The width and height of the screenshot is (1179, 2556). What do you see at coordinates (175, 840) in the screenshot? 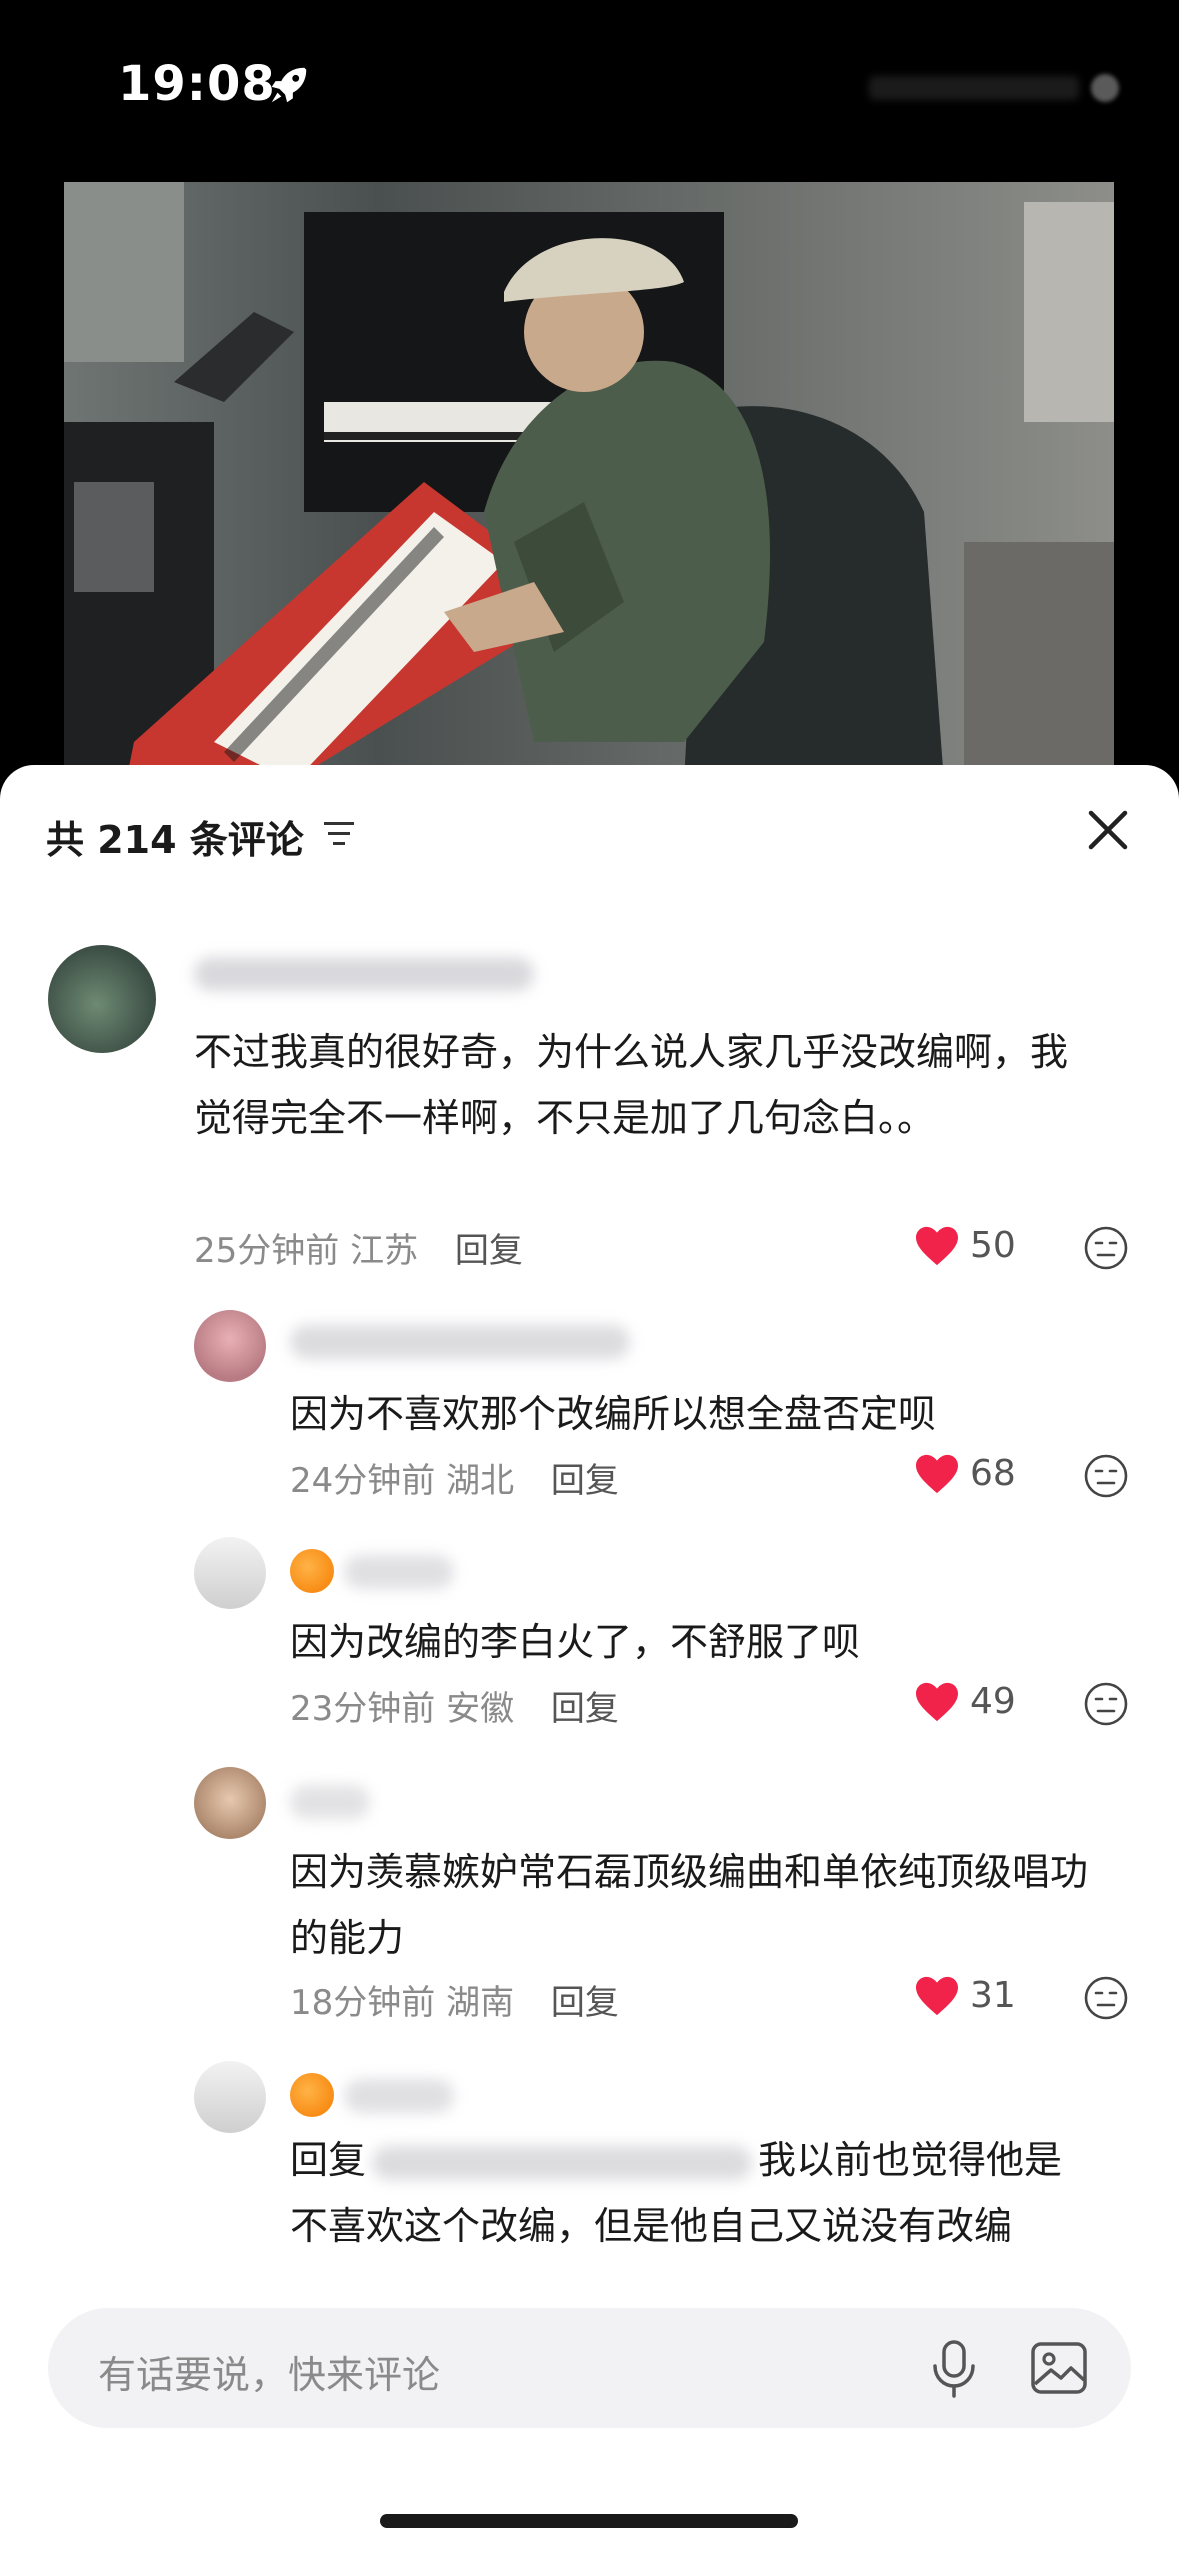
I see `comment-count: 共 214 条评论` at bounding box center [175, 840].